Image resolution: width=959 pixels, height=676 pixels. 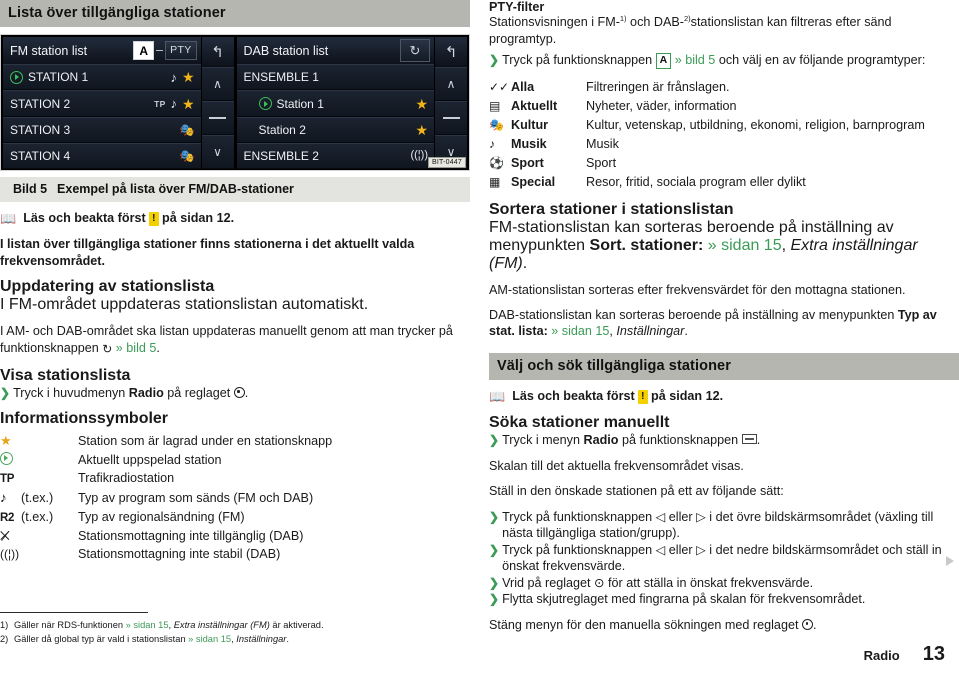 What do you see at coordinates (4, 625) in the screenshot?
I see `footnote-number: 1)` at bounding box center [4, 625].